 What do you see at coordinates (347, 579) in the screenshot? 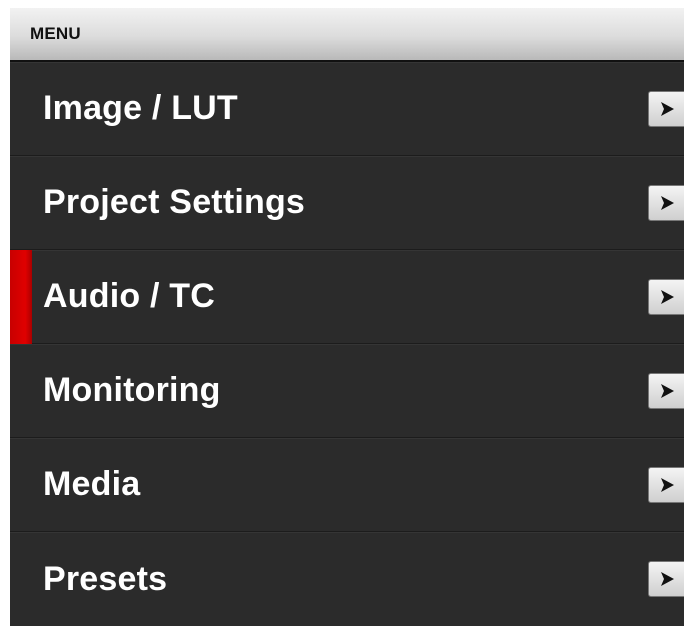
I see `menu-item-presets: Presets` at bounding box center [347, 579].